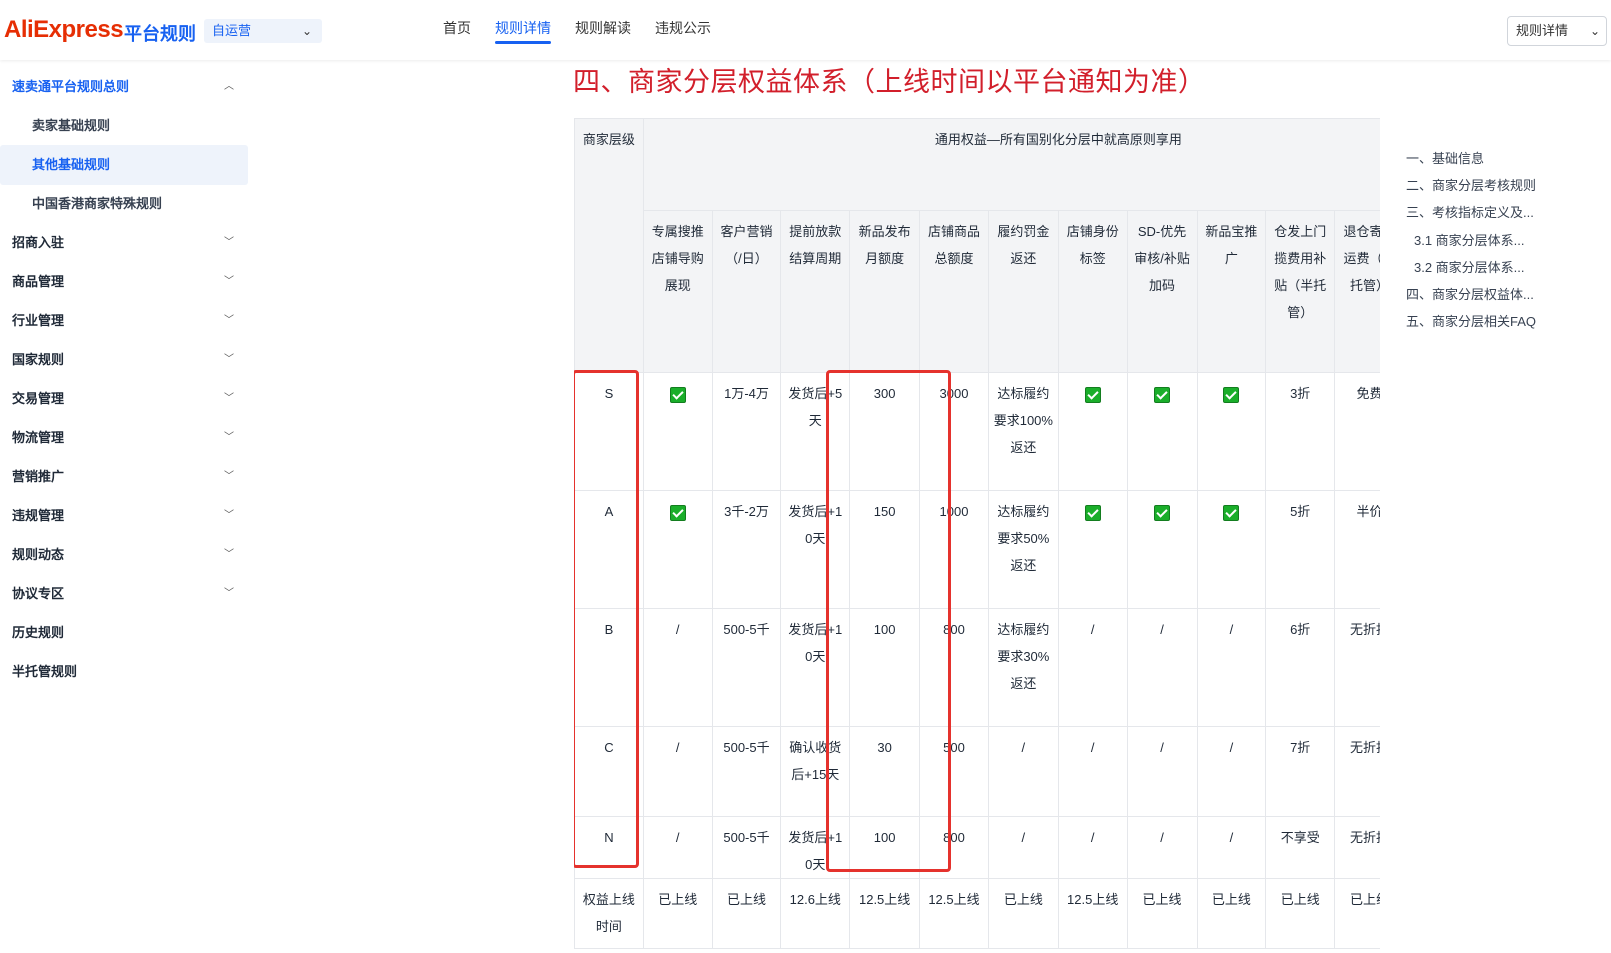 Image resolution: width=1611 pixels, height=953 pixels. I want to click on table-row: N/500-5千发货后+10天100800////不享受无折扣/, so click(979, 847).